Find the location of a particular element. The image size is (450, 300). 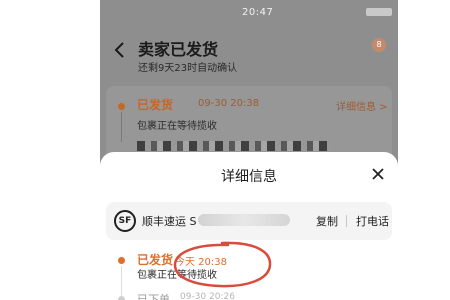

shipping-status: 已发货 is located at coordinates (155, 105).